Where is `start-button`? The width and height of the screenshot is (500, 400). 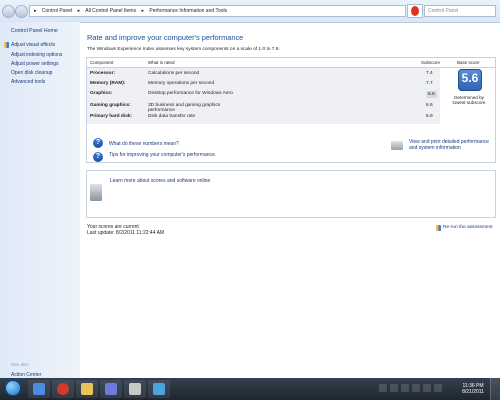
start-button is located at coordinates (13, 388).